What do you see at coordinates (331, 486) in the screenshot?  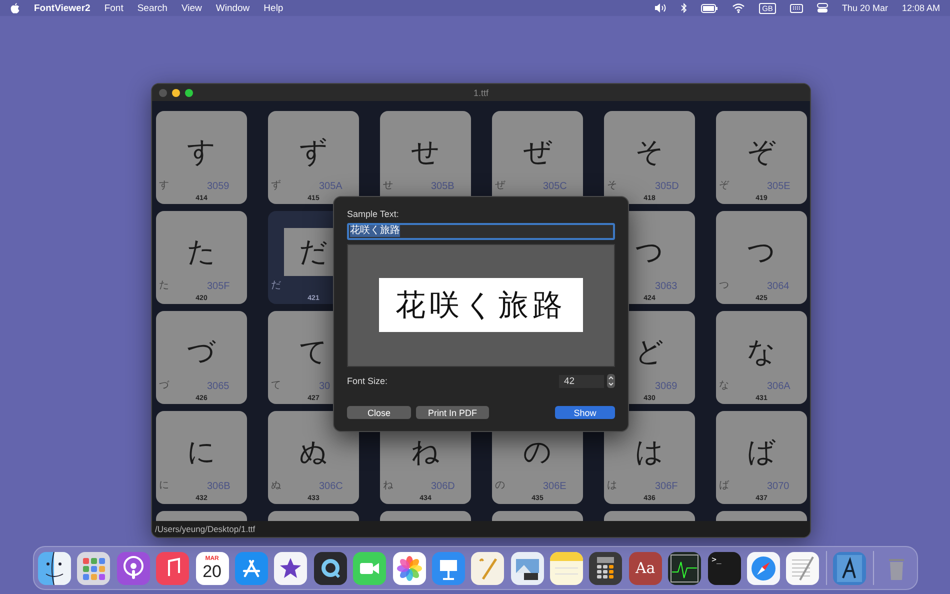 I see `code-point: 306C` at bounding box center [331, 486].